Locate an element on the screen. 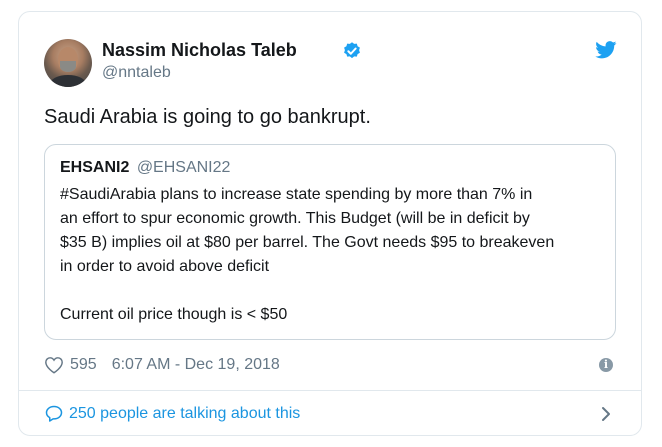 This screenshot has height=447, width=662. conversation-link: 250 people are talking about this is located at coordinates (172, 414).